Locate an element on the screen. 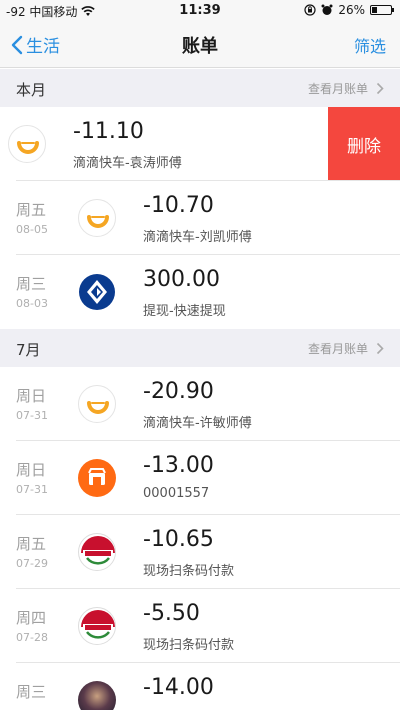  alarm-icon is located at coordinates (327, 9).